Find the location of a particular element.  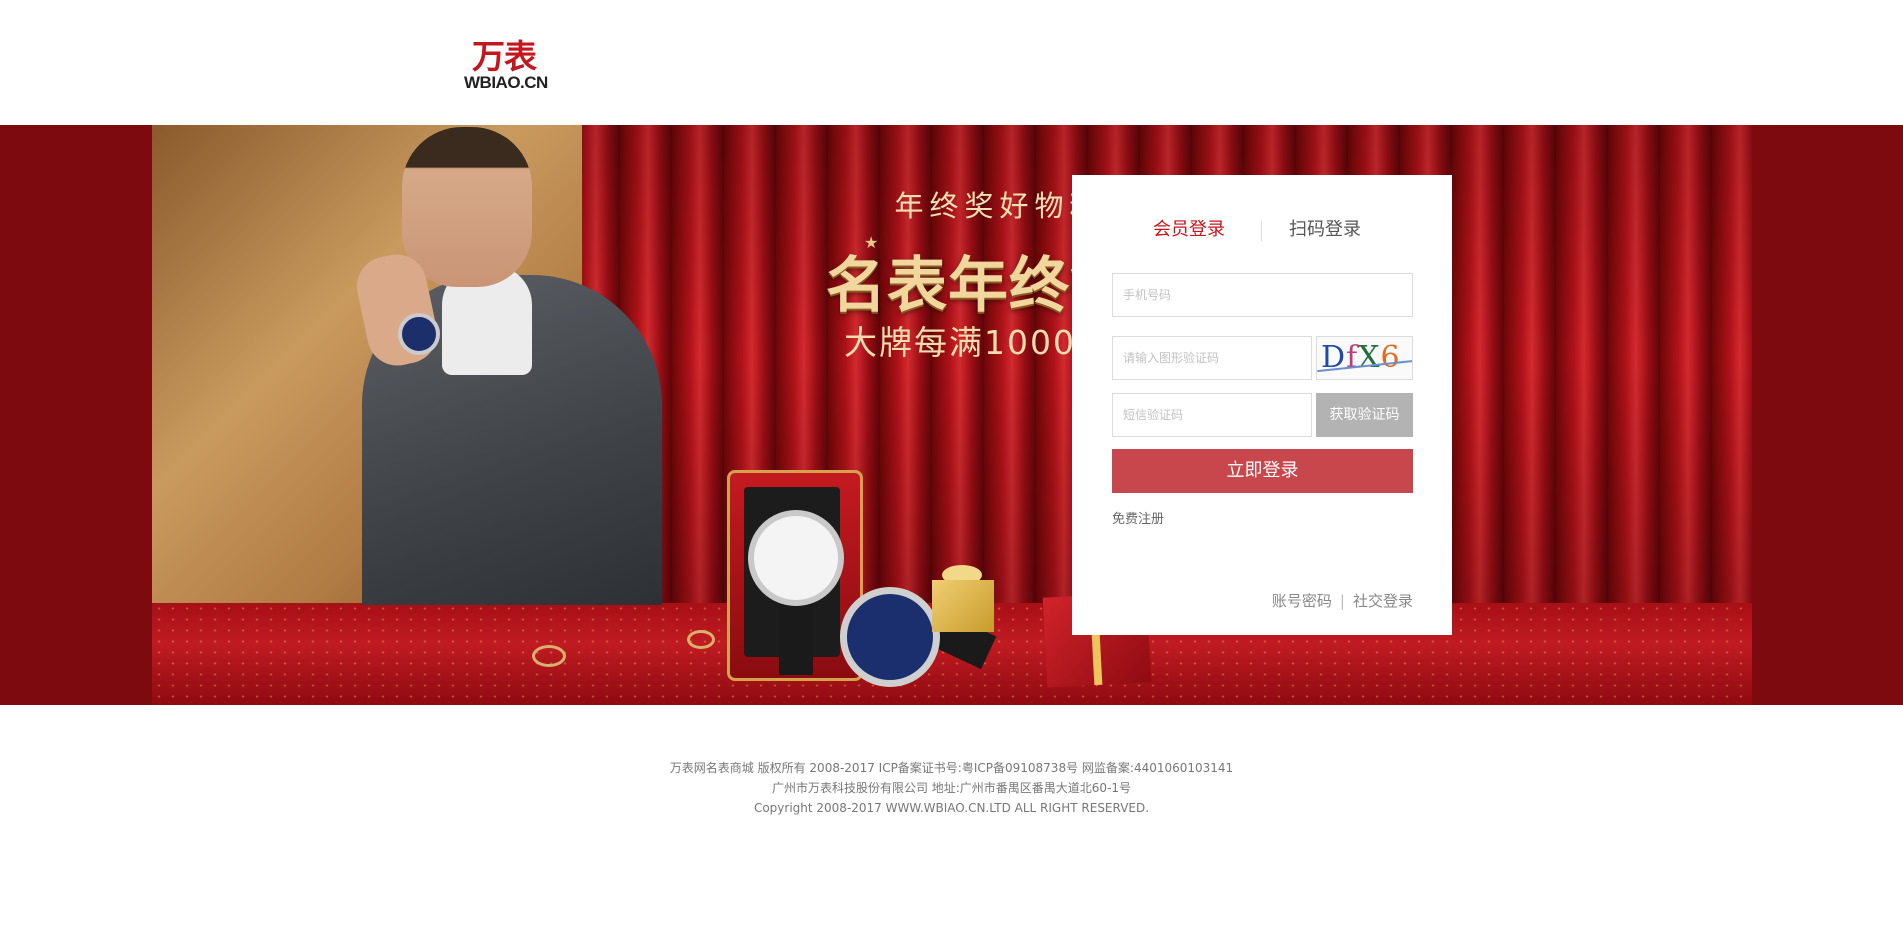

tab-divider is located at coordinates (1261, 231).